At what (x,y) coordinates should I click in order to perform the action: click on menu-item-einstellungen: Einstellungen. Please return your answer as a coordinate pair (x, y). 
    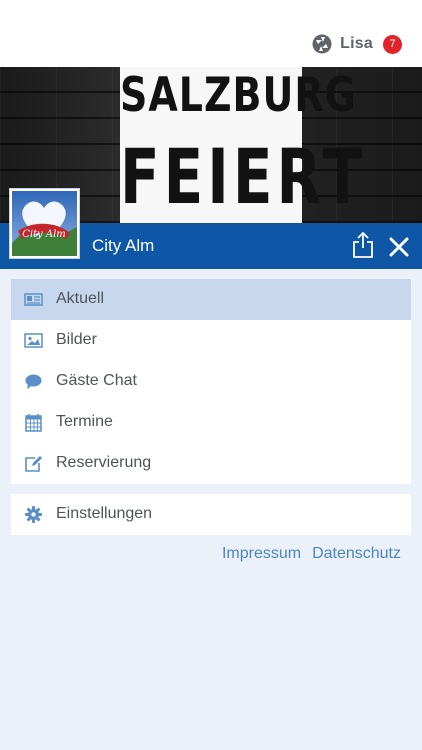
    Looking at the image, I should click on (211, 514).